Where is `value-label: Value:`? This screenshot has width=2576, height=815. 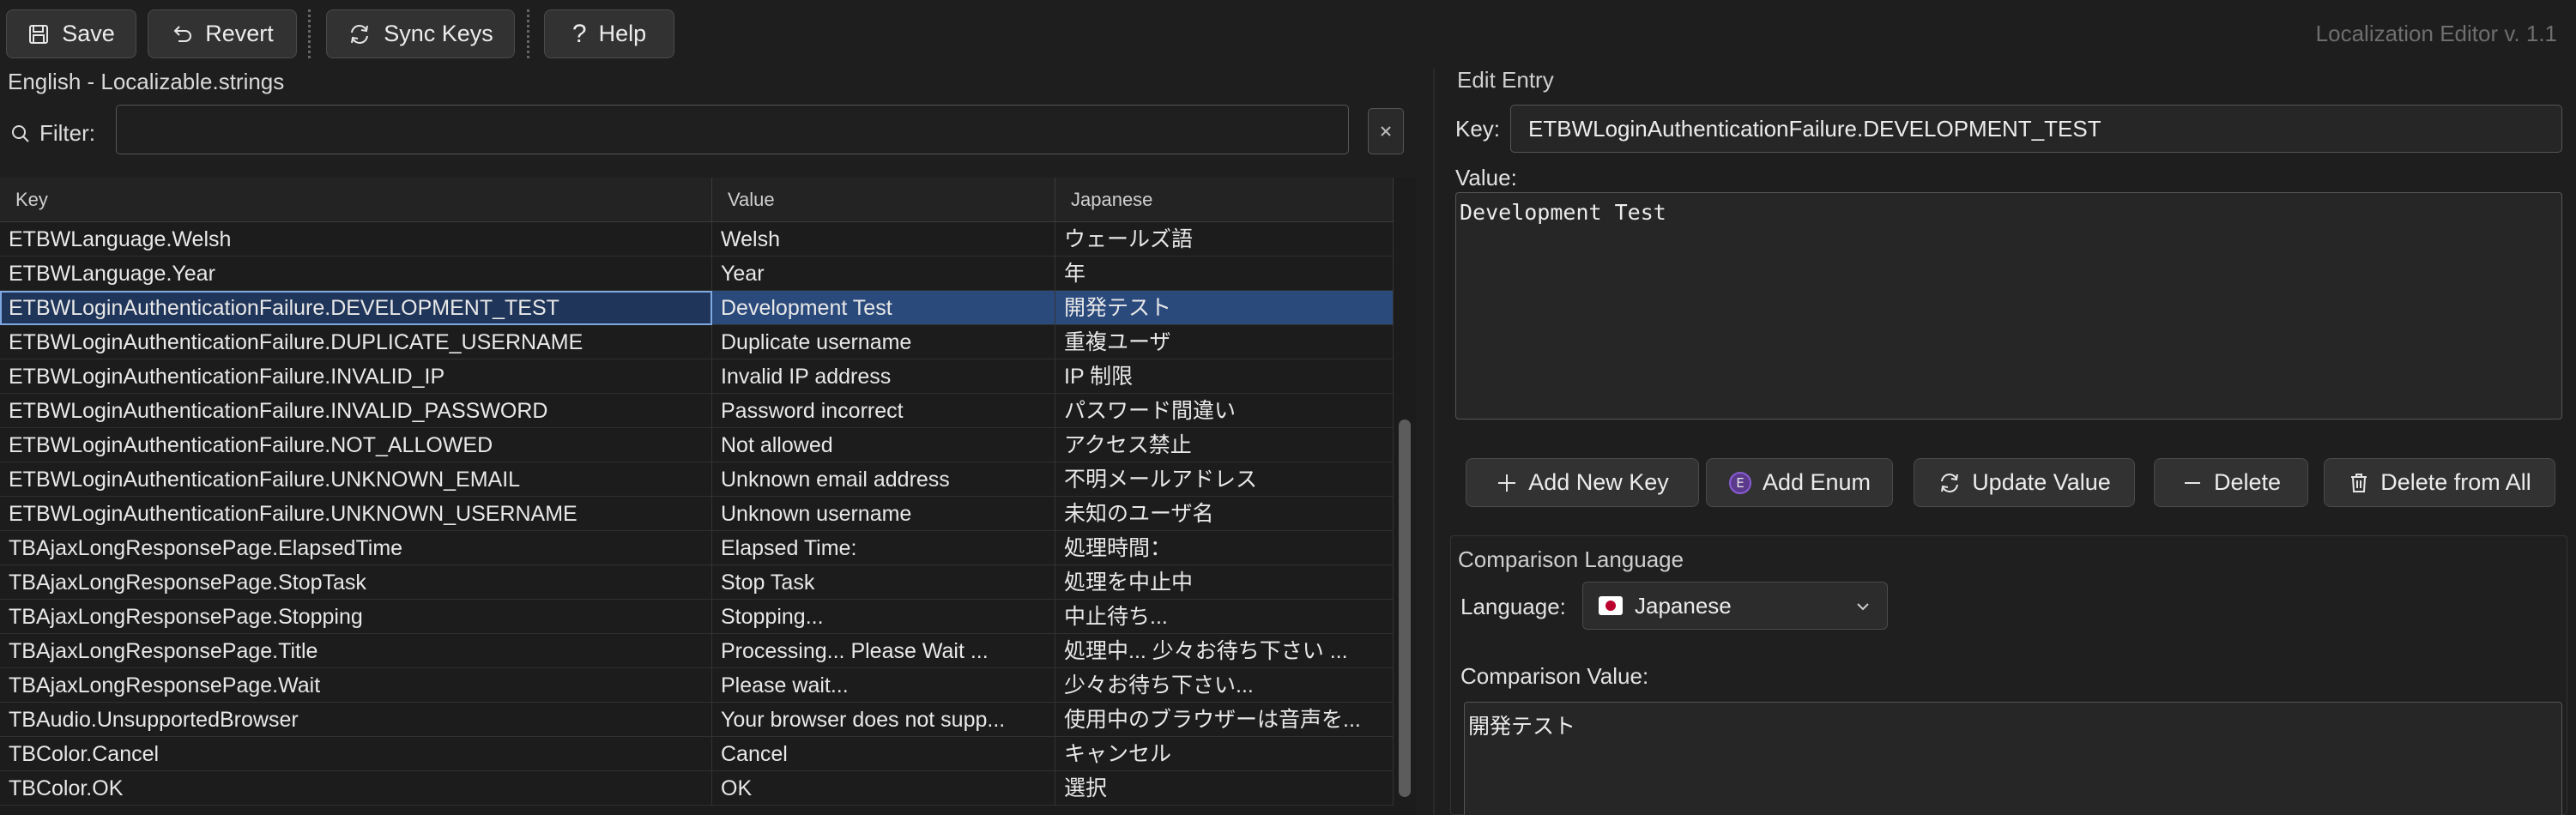 value-label: Value: is located at coordinates (1486, 177).